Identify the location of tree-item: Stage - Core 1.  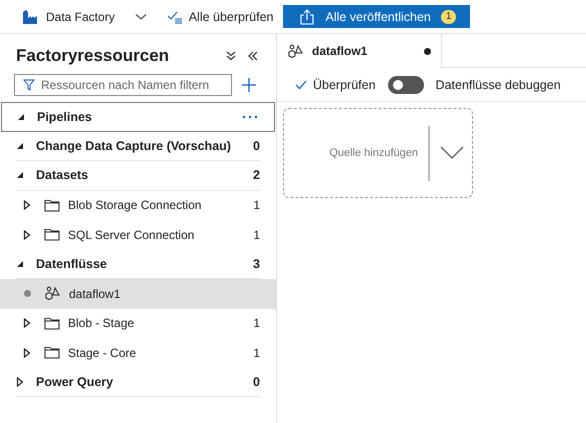
(138, 353).